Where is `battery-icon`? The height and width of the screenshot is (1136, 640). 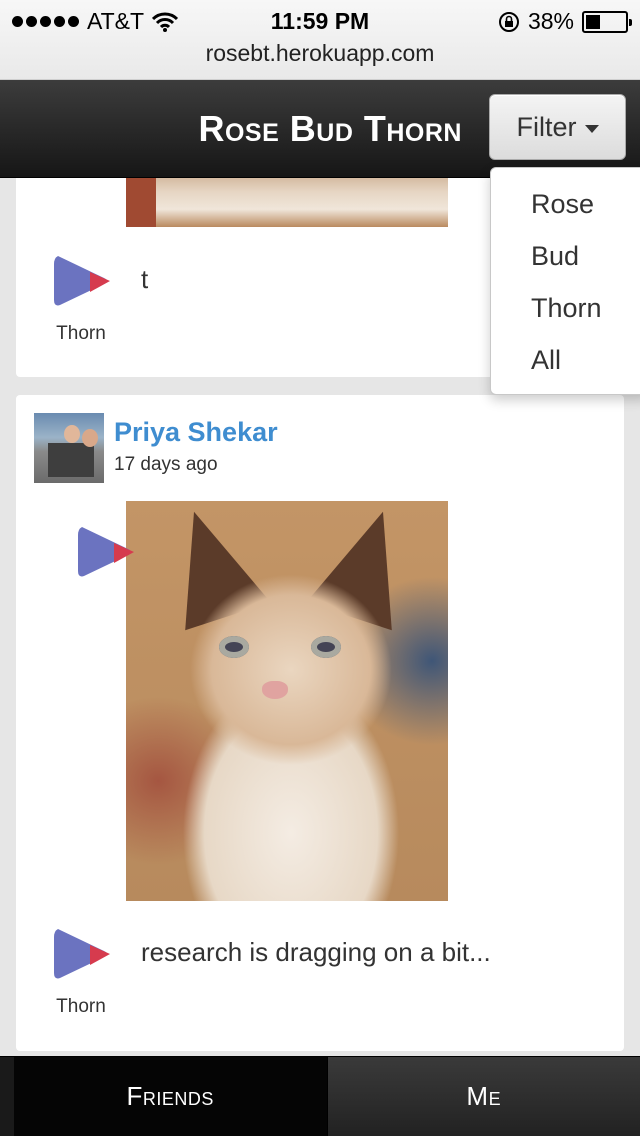 battery-icon is located at coordinates (607, 21).